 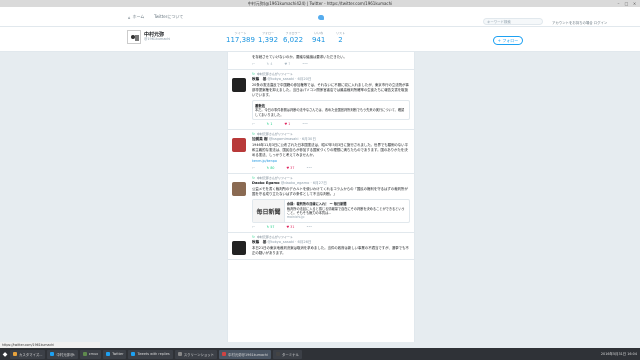 What do you see at coordinates (290, 227) in the screenshot?
I see `like-button: ♥ 31` at bounding box center [290, 227].